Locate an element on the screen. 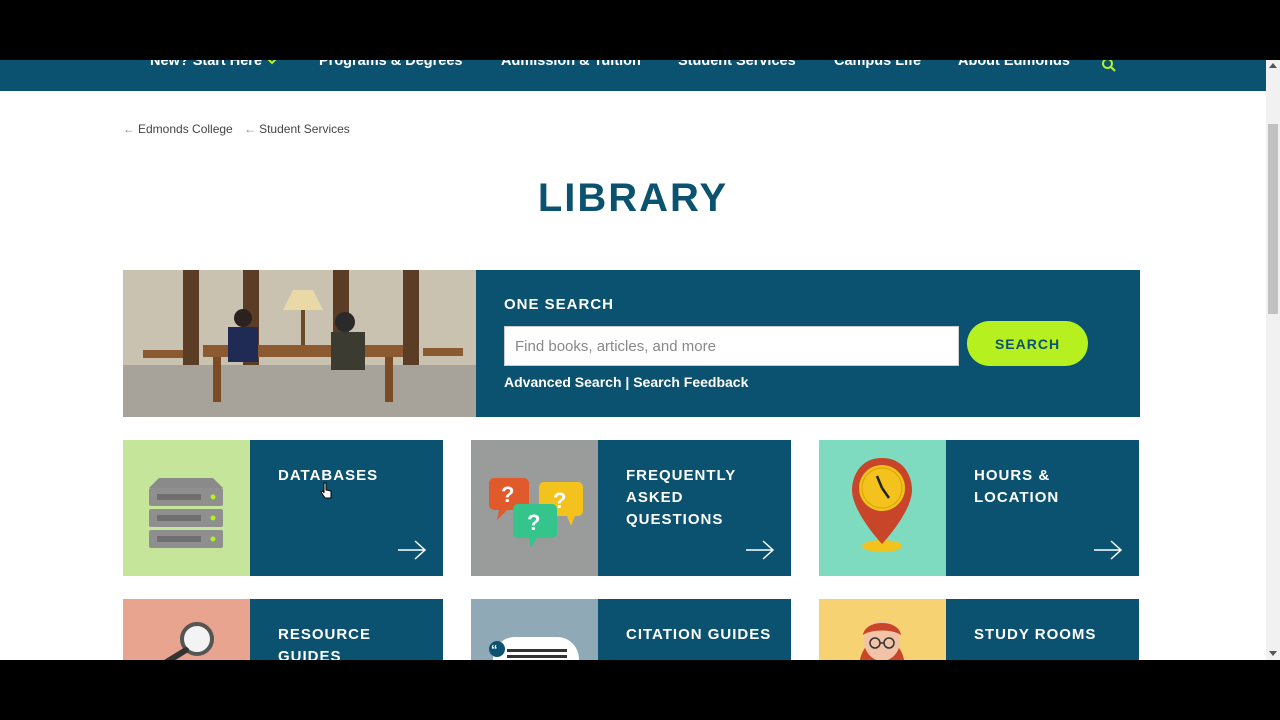  nav-campus-life: Campus Life is located at coordinates (877, 64).